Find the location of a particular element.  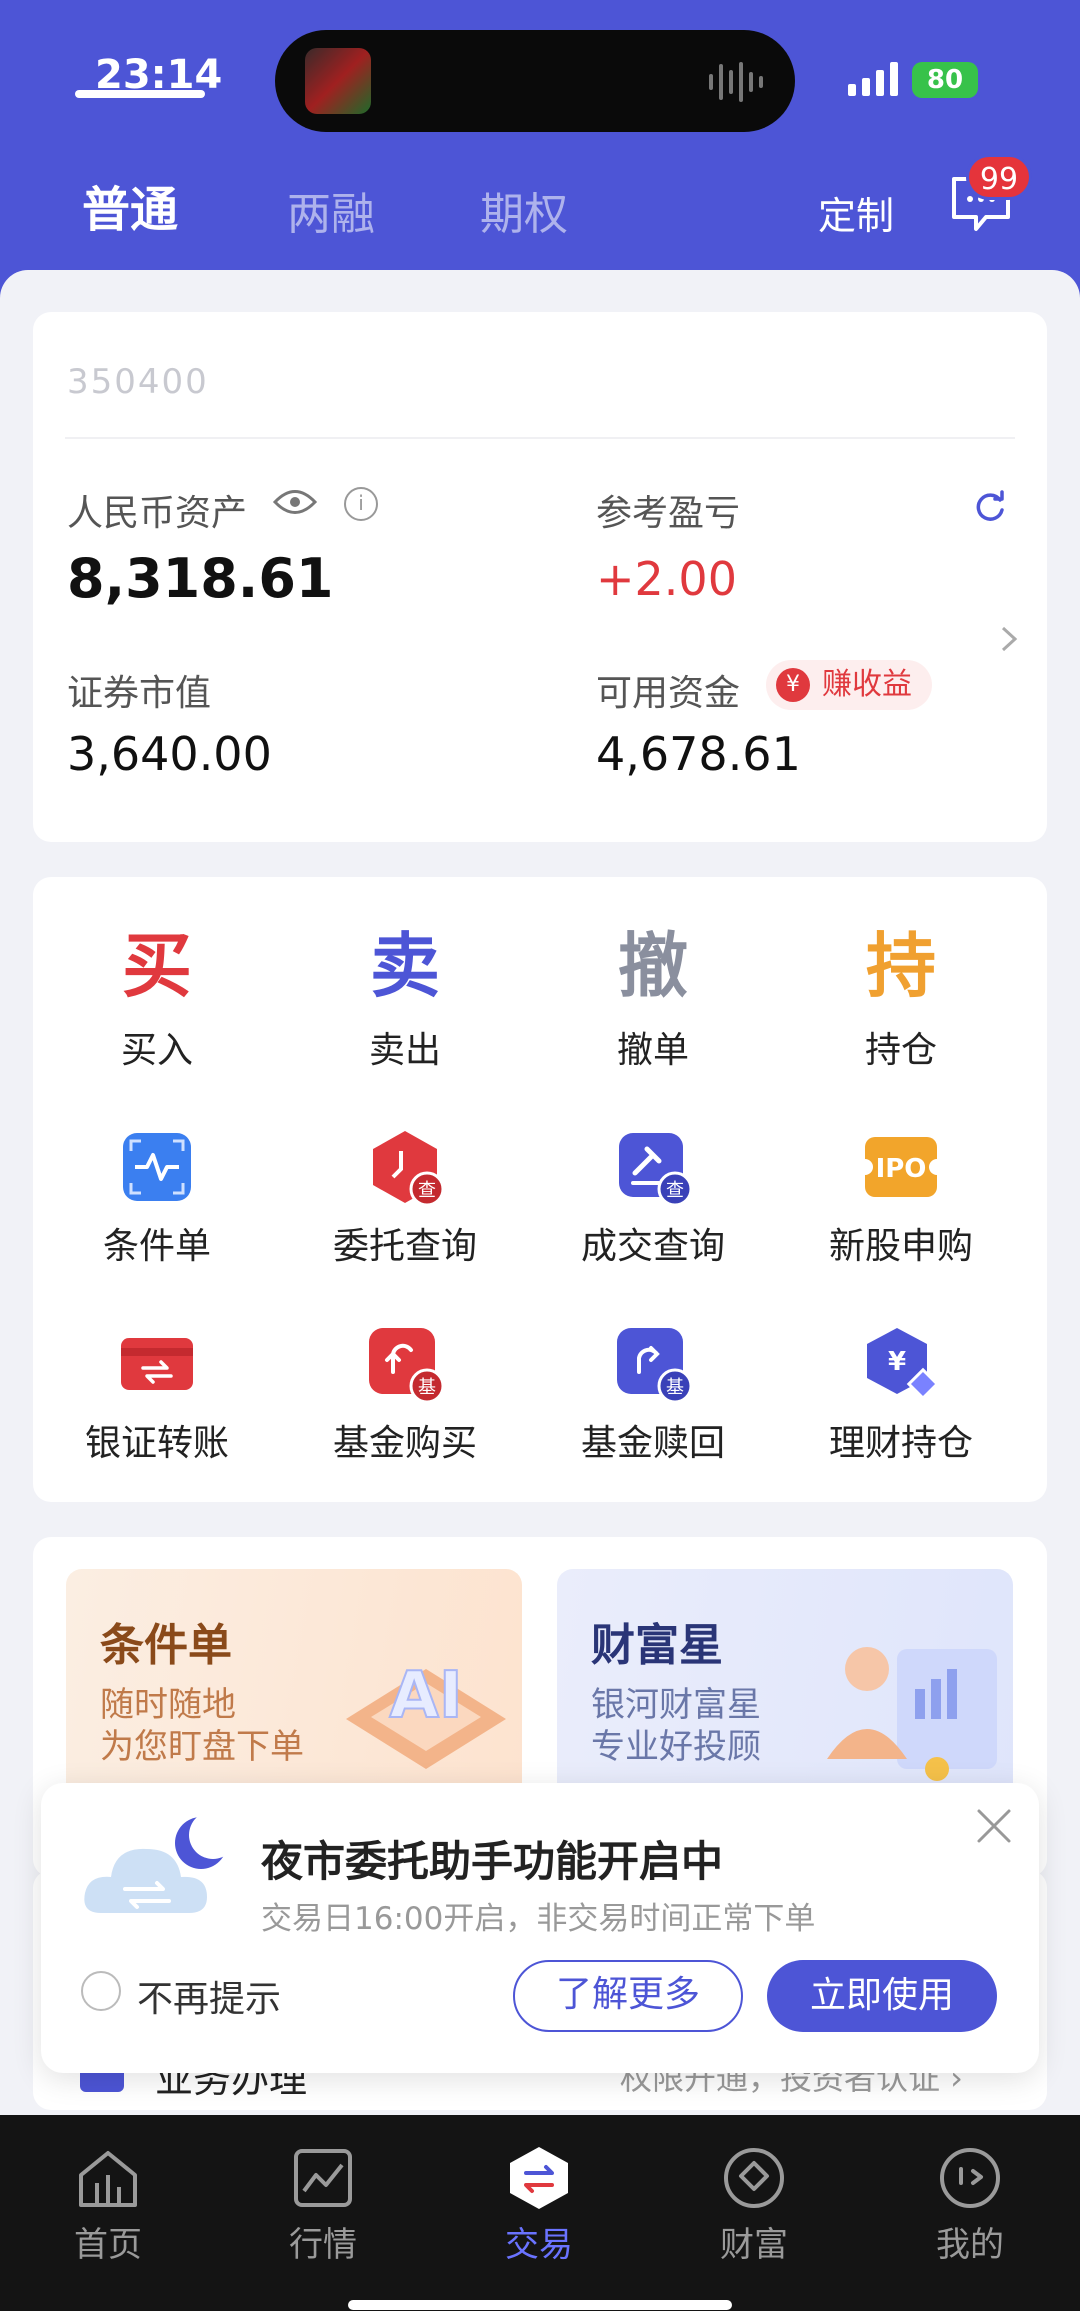

positions-char-icon: 持 is located at coordinates (901, 966).